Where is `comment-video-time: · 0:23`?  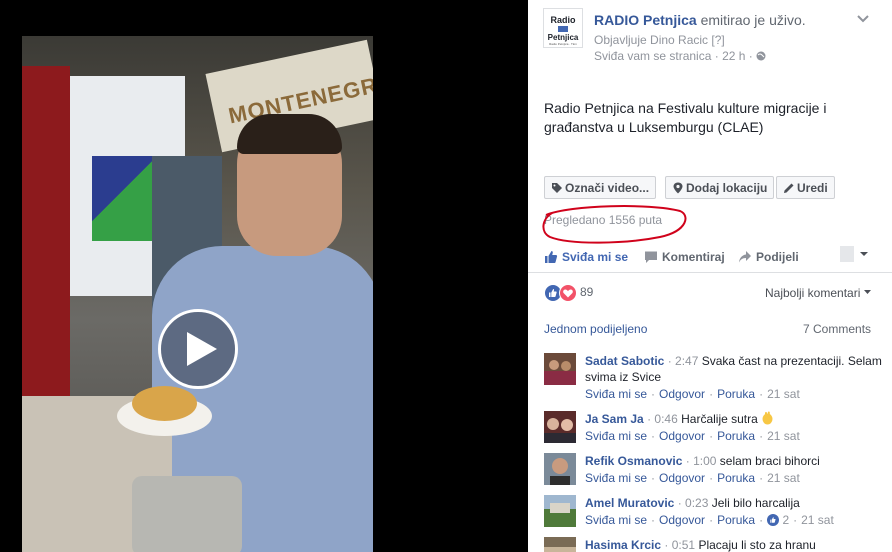
comment-video-time: · 0:23 is located at coordinates (693, 503).